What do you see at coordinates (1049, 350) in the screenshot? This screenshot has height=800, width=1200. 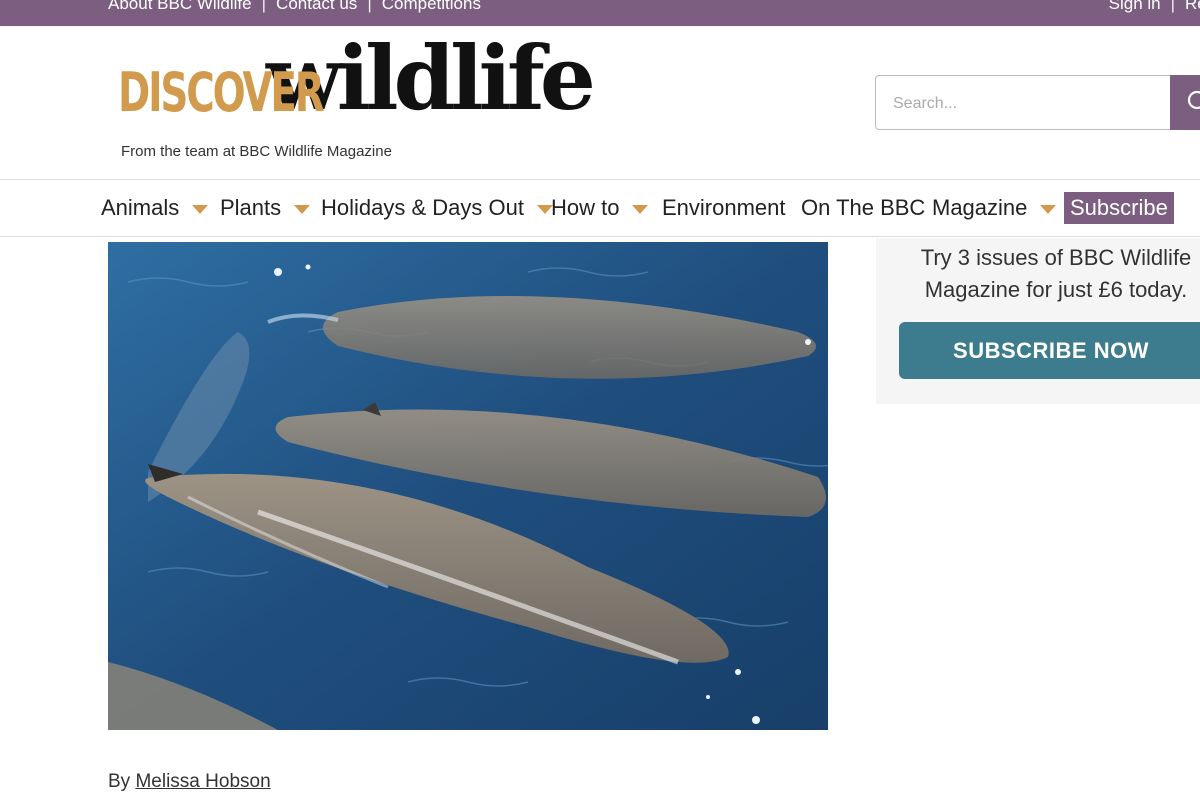 I see `subscribe-now-button: SUBSCRIBE NOW` at bounding box center [1049, 350].